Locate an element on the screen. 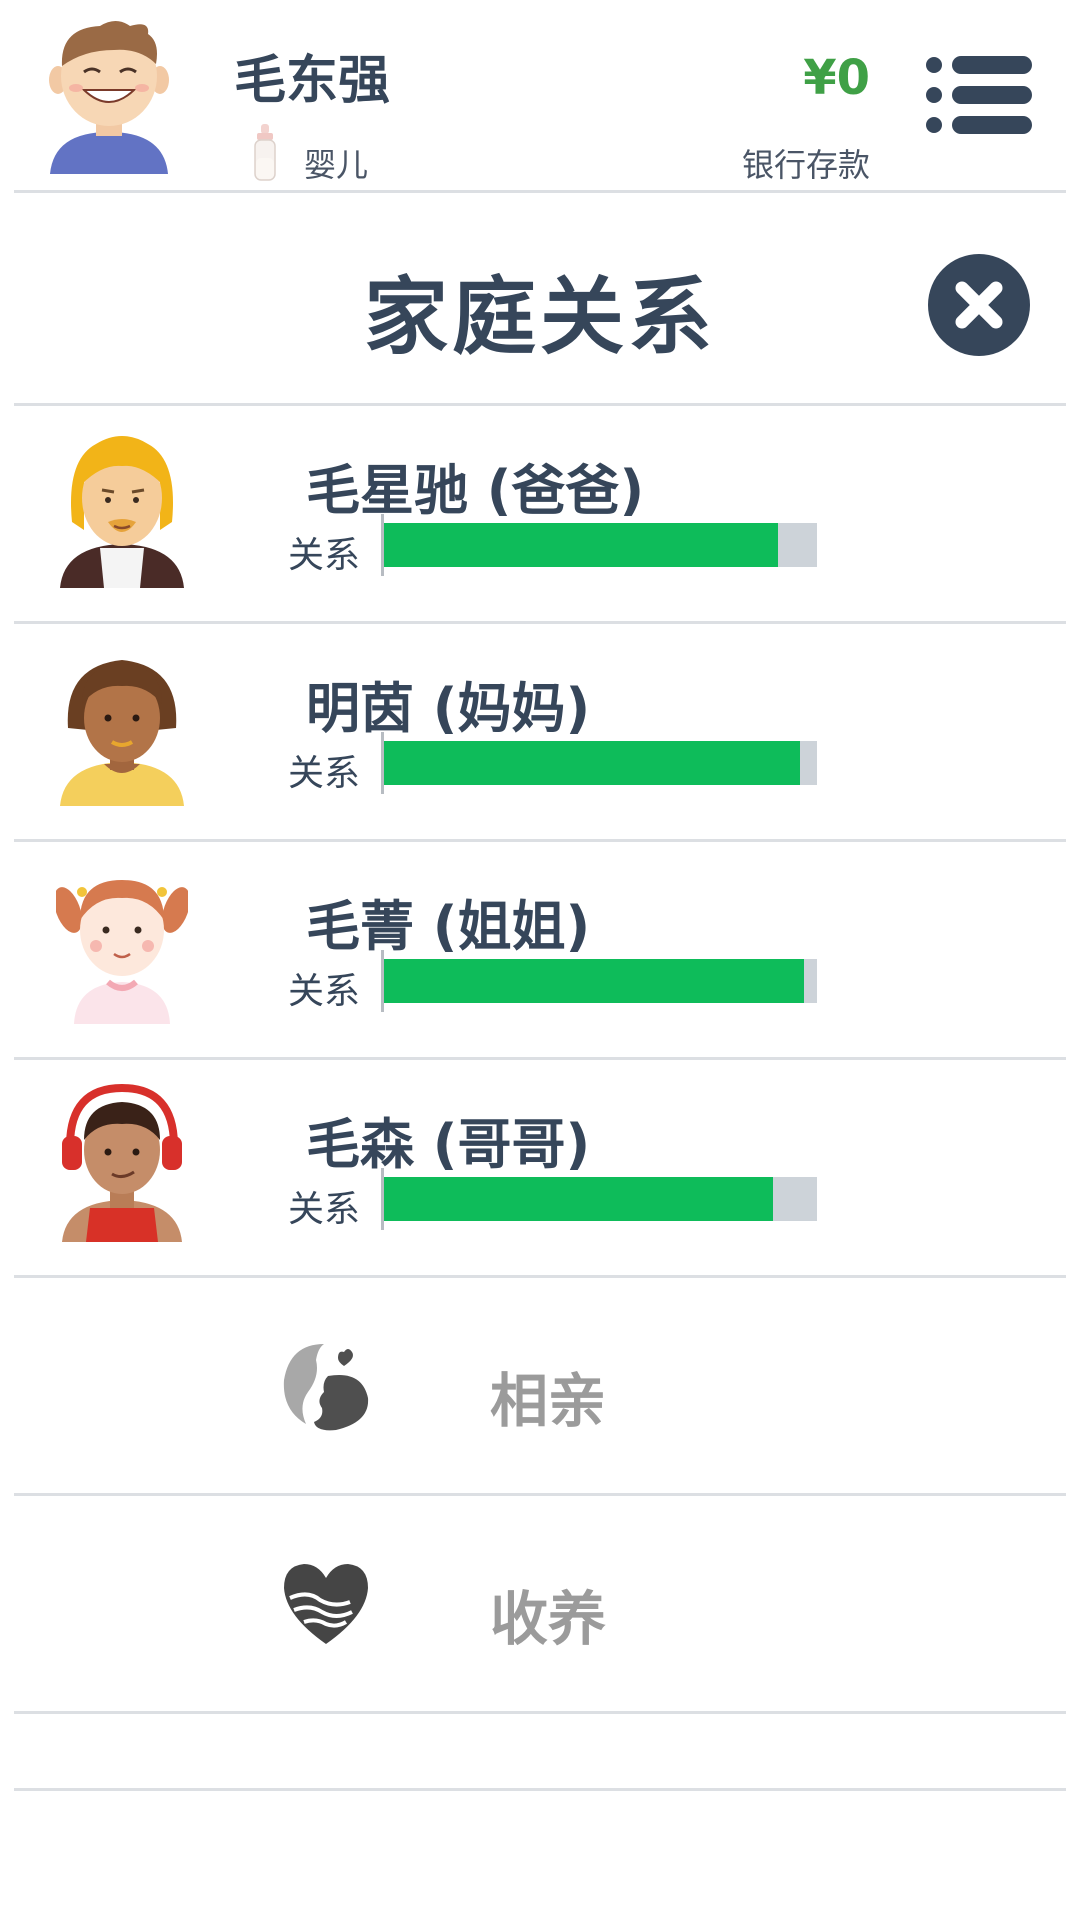 This screenshot has width=1080, height=1920. page-title: 家庭关系 is located at coordinates (539, 317).